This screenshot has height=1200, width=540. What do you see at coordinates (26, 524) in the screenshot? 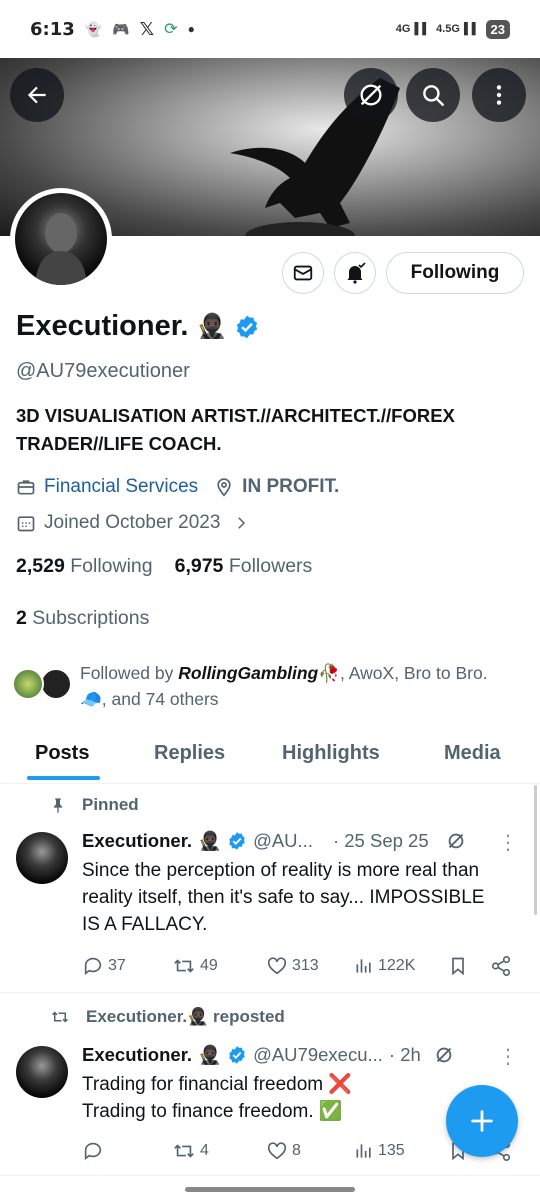
I see `calendar-icon` at bounding box center [26, 524].